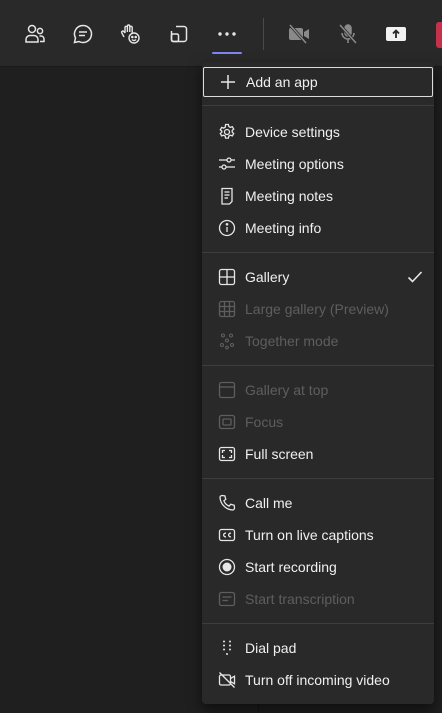 Image resolution: width=442 pixels, height=713 pixels. Describe the element at coordinates (227, 390) in the screenshot. I see `gallery-top-icon` at that location.